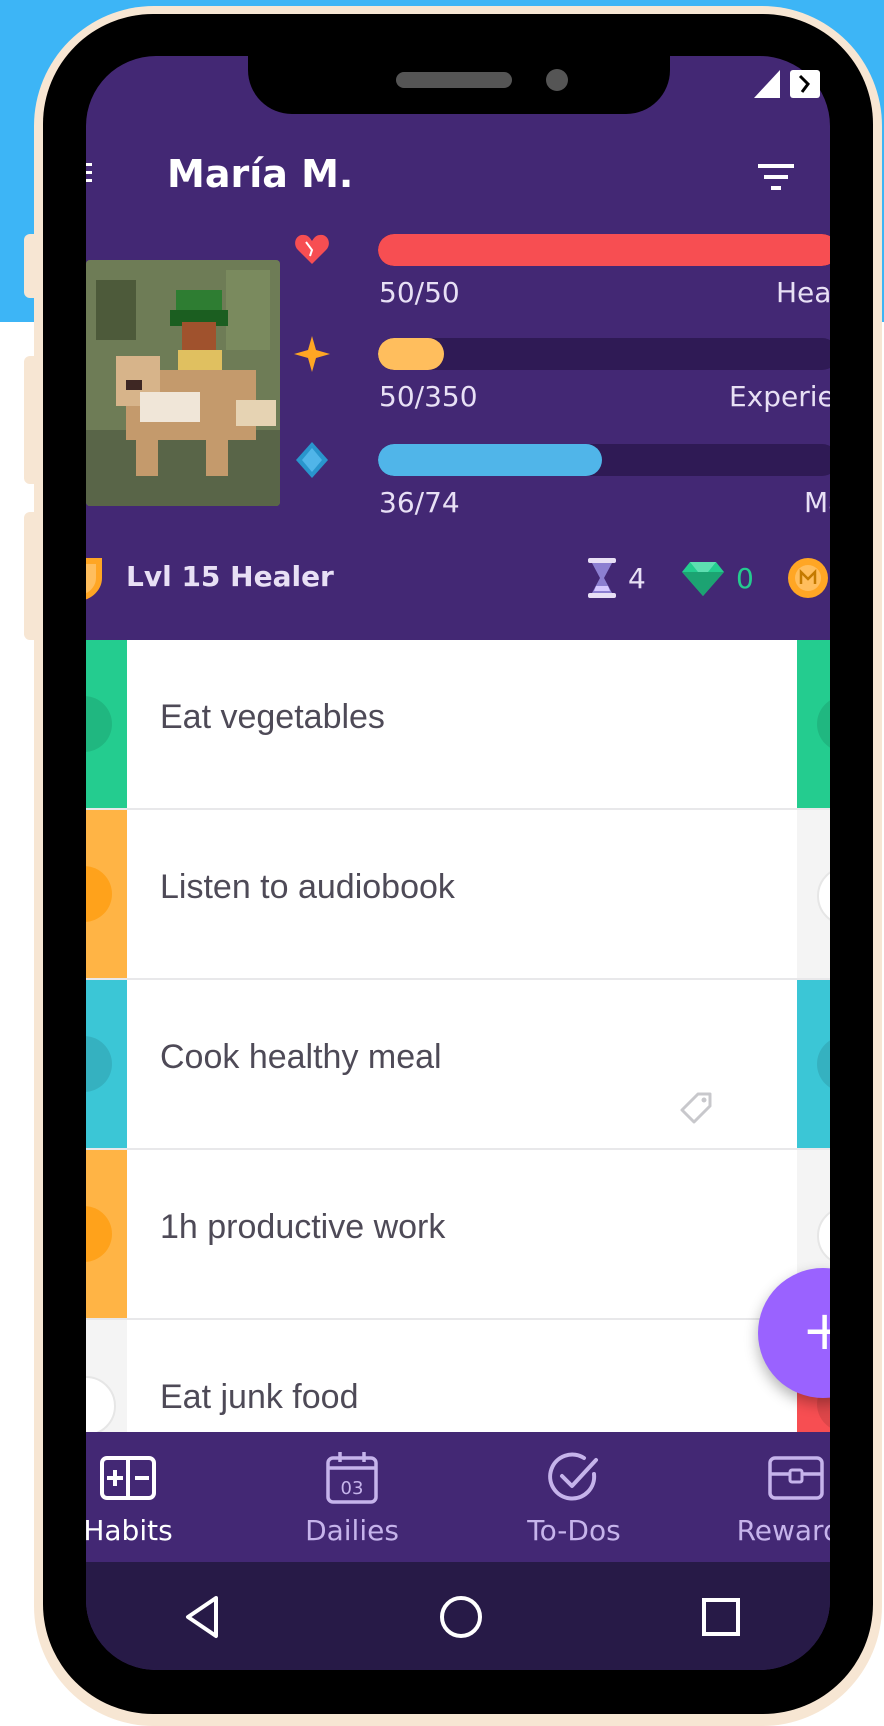 Image resolution: width=884 pixels, height=1726 pixels. Describe the element at coordinates (796, 1478) in the screenshot. I see `treasure-chest-icon` at that location.